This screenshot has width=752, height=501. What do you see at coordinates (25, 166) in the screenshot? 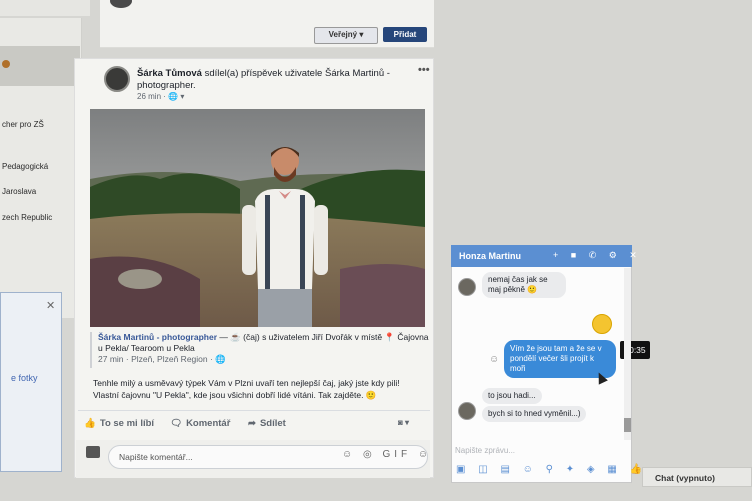
I see `sidebar-item-2: Pedagogická` at bounding box center [25, 166].